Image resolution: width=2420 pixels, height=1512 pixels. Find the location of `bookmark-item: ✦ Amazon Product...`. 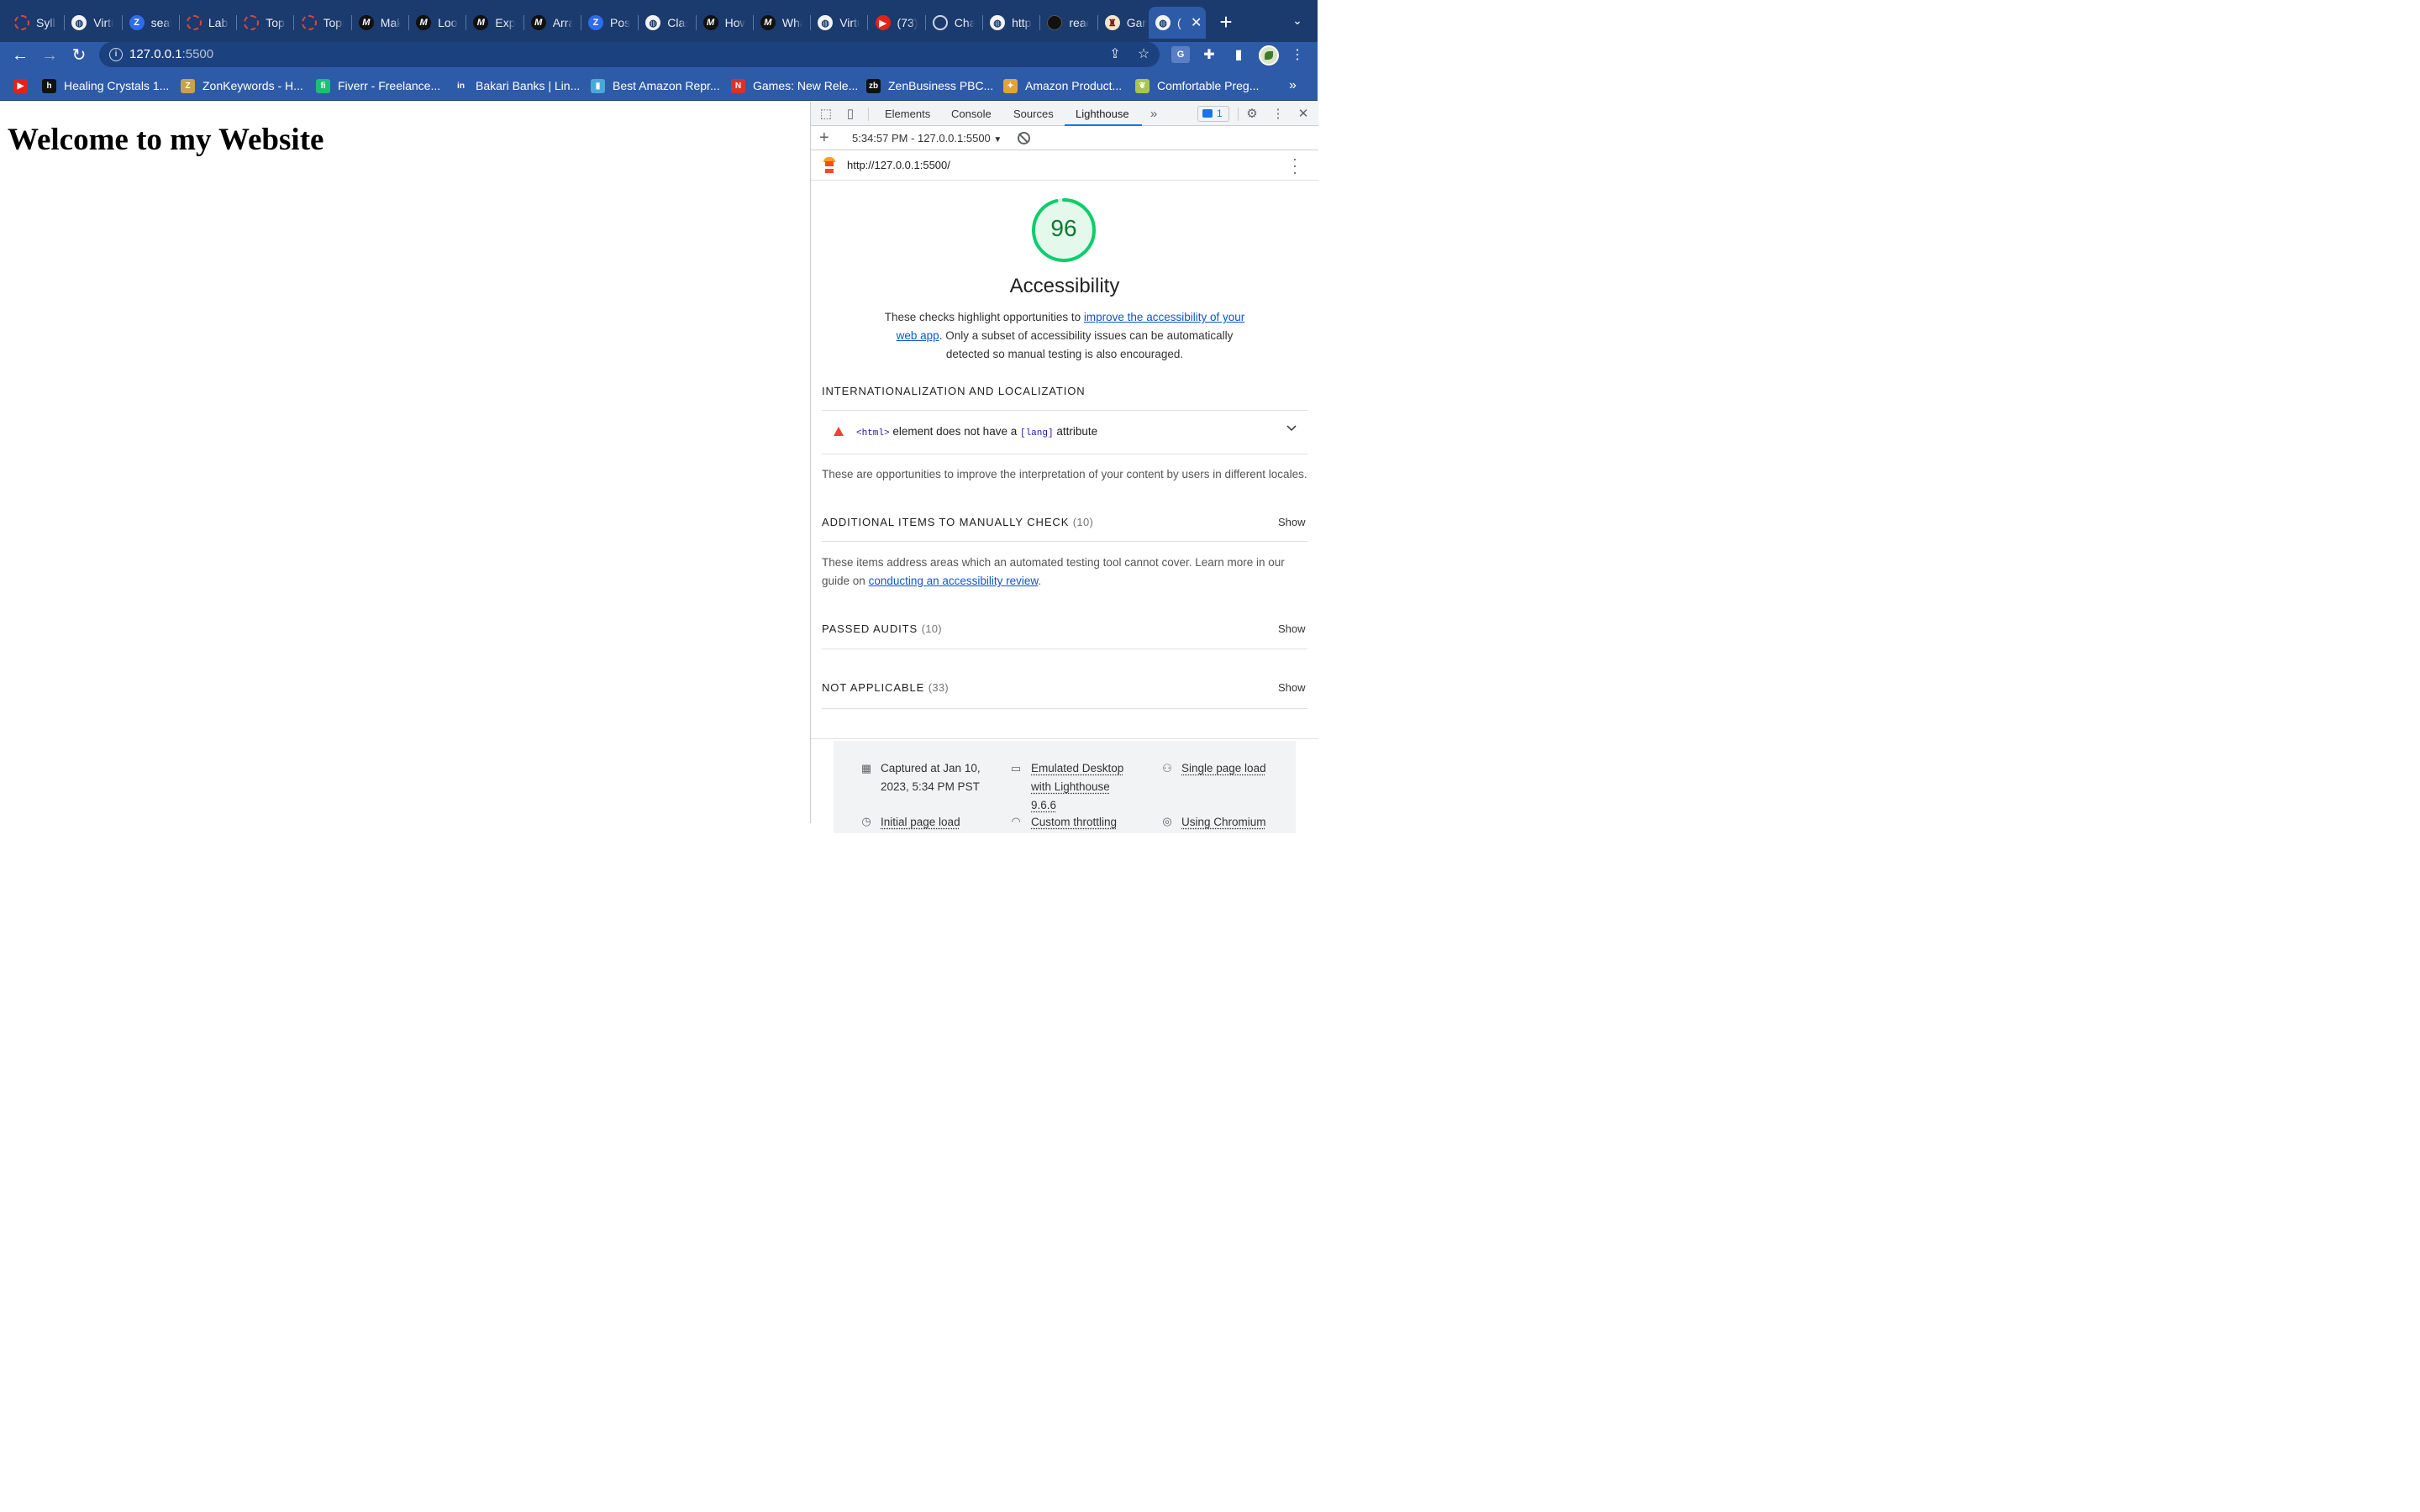

bookmark-item: ✦ Amazon Product... is located at coordinates (1062, 85).